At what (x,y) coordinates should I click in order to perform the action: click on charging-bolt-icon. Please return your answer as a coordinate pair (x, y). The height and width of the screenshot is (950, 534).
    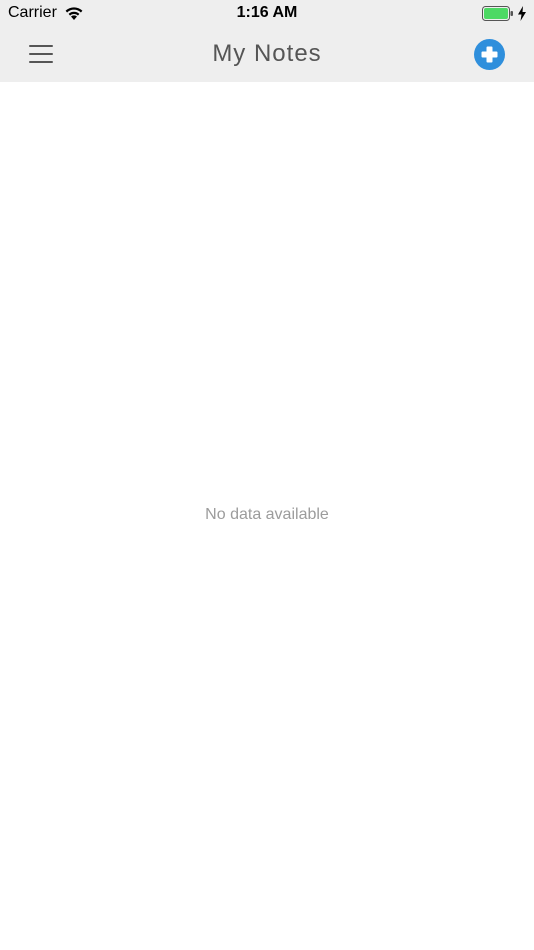
    Looking at the image, I should click on (522, 13).